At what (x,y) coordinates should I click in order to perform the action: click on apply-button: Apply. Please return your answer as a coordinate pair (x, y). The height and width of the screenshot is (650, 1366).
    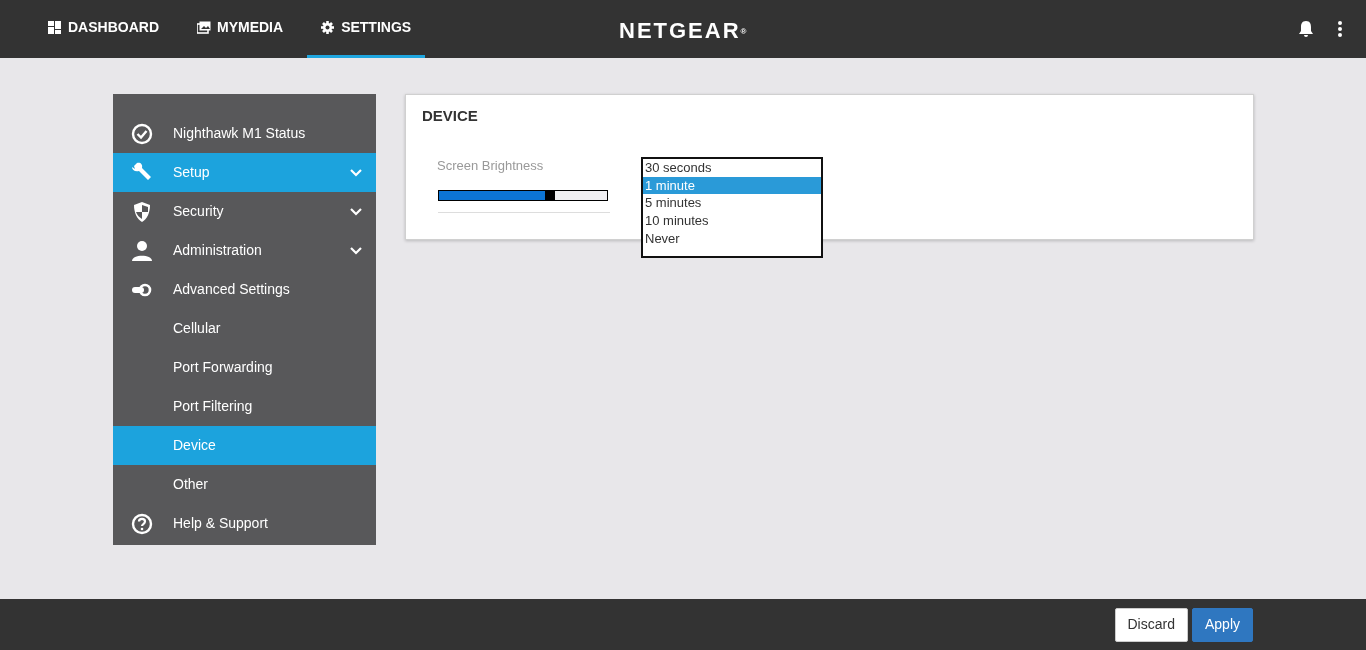
    Looking at the image, I should click on (1222, 624).